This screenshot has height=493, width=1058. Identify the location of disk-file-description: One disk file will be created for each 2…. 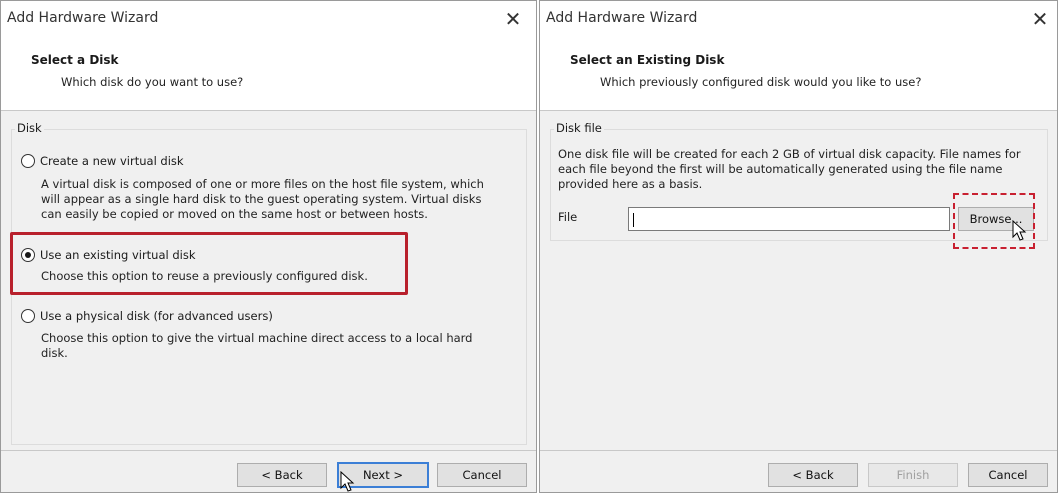
(789, 169).